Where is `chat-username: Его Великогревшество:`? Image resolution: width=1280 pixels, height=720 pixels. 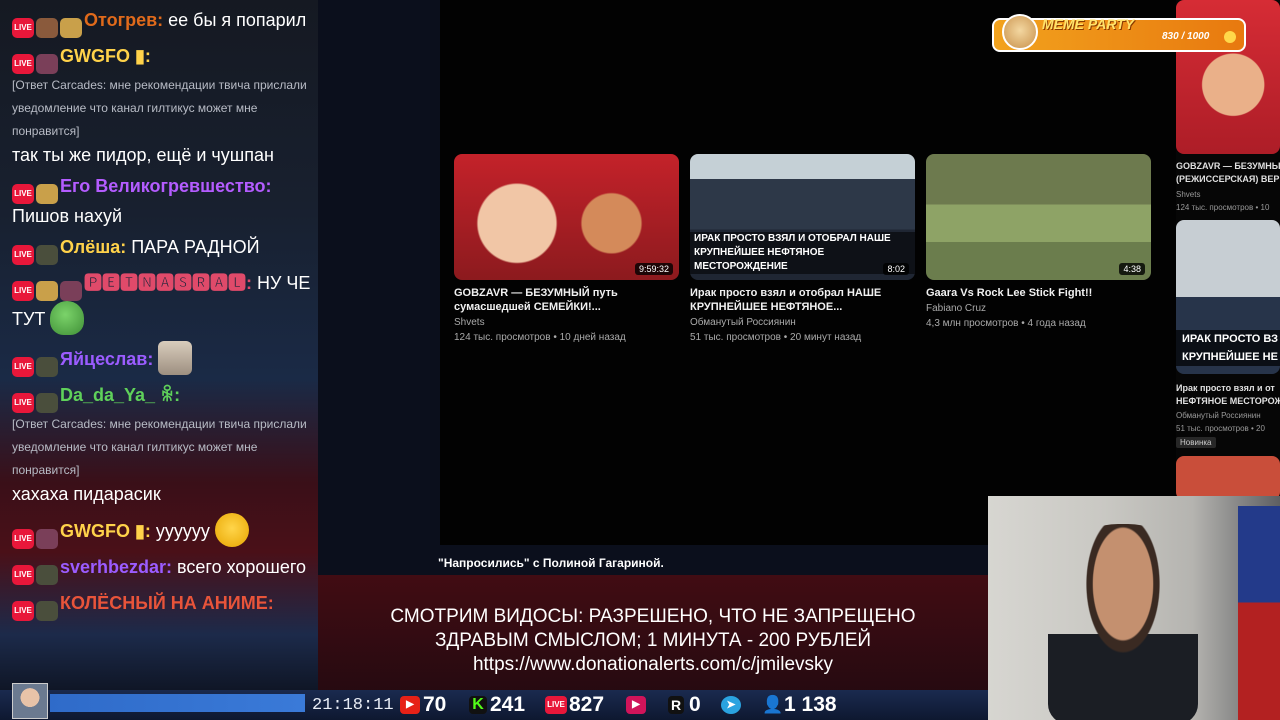
chat-username: Его Великогревшество: is located at coordinates (166, 186).